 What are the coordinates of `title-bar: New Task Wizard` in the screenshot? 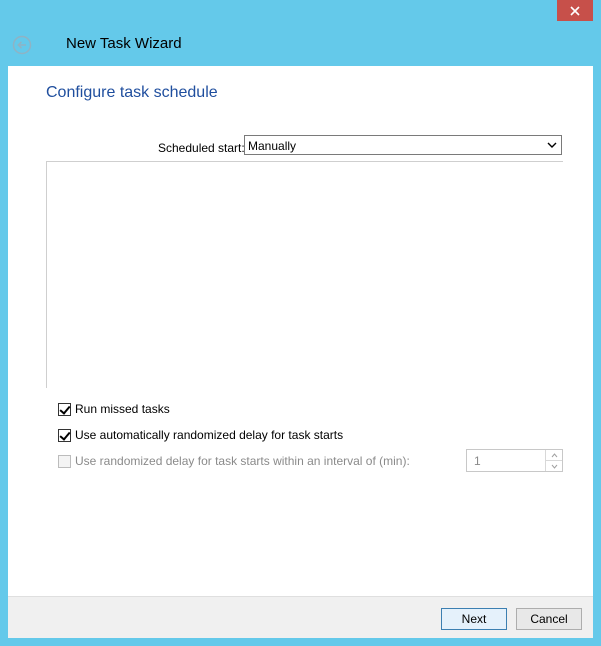 It's located at (300, 44).